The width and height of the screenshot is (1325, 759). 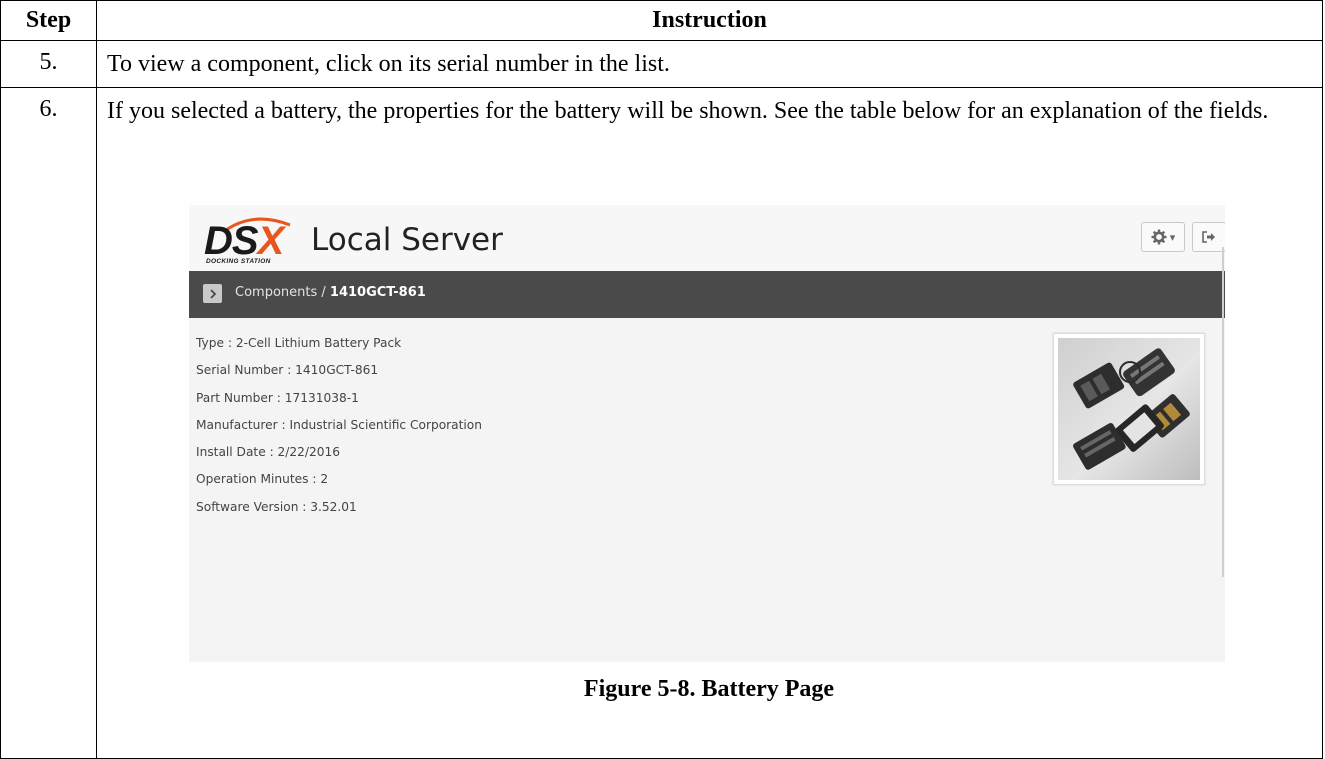 I want to click on app-title: Local Server, so click(x=407, y=240).